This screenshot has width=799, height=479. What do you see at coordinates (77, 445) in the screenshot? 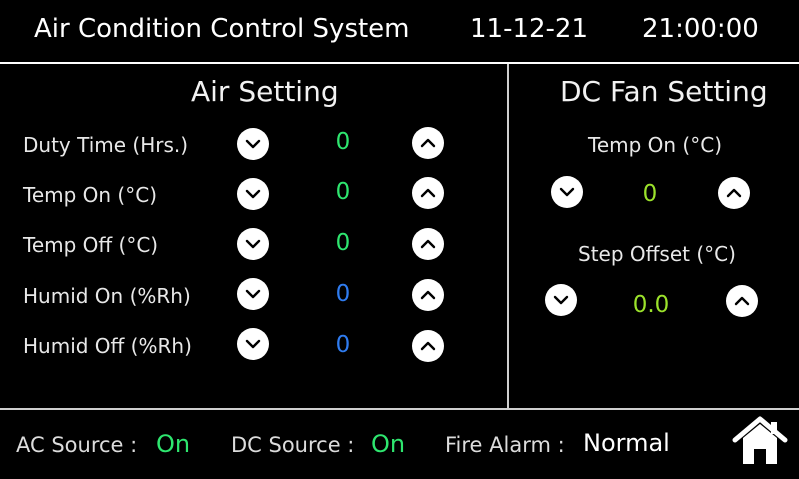
I see `ac-source-label: AC Source :` at bounding box center [77, 445].